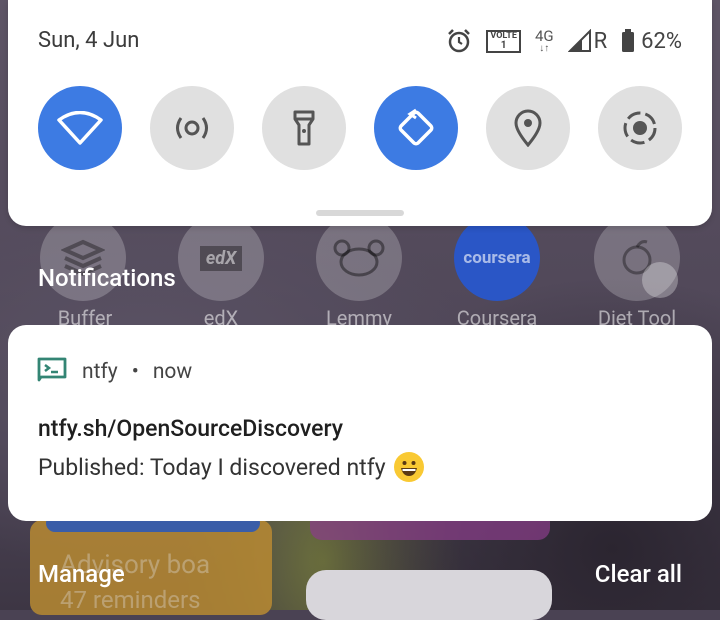 The image size is (720, 620). Describe the element at coordinates (638, 574) in the screenshot. I see `clear-all-button: Clear all` at that location.